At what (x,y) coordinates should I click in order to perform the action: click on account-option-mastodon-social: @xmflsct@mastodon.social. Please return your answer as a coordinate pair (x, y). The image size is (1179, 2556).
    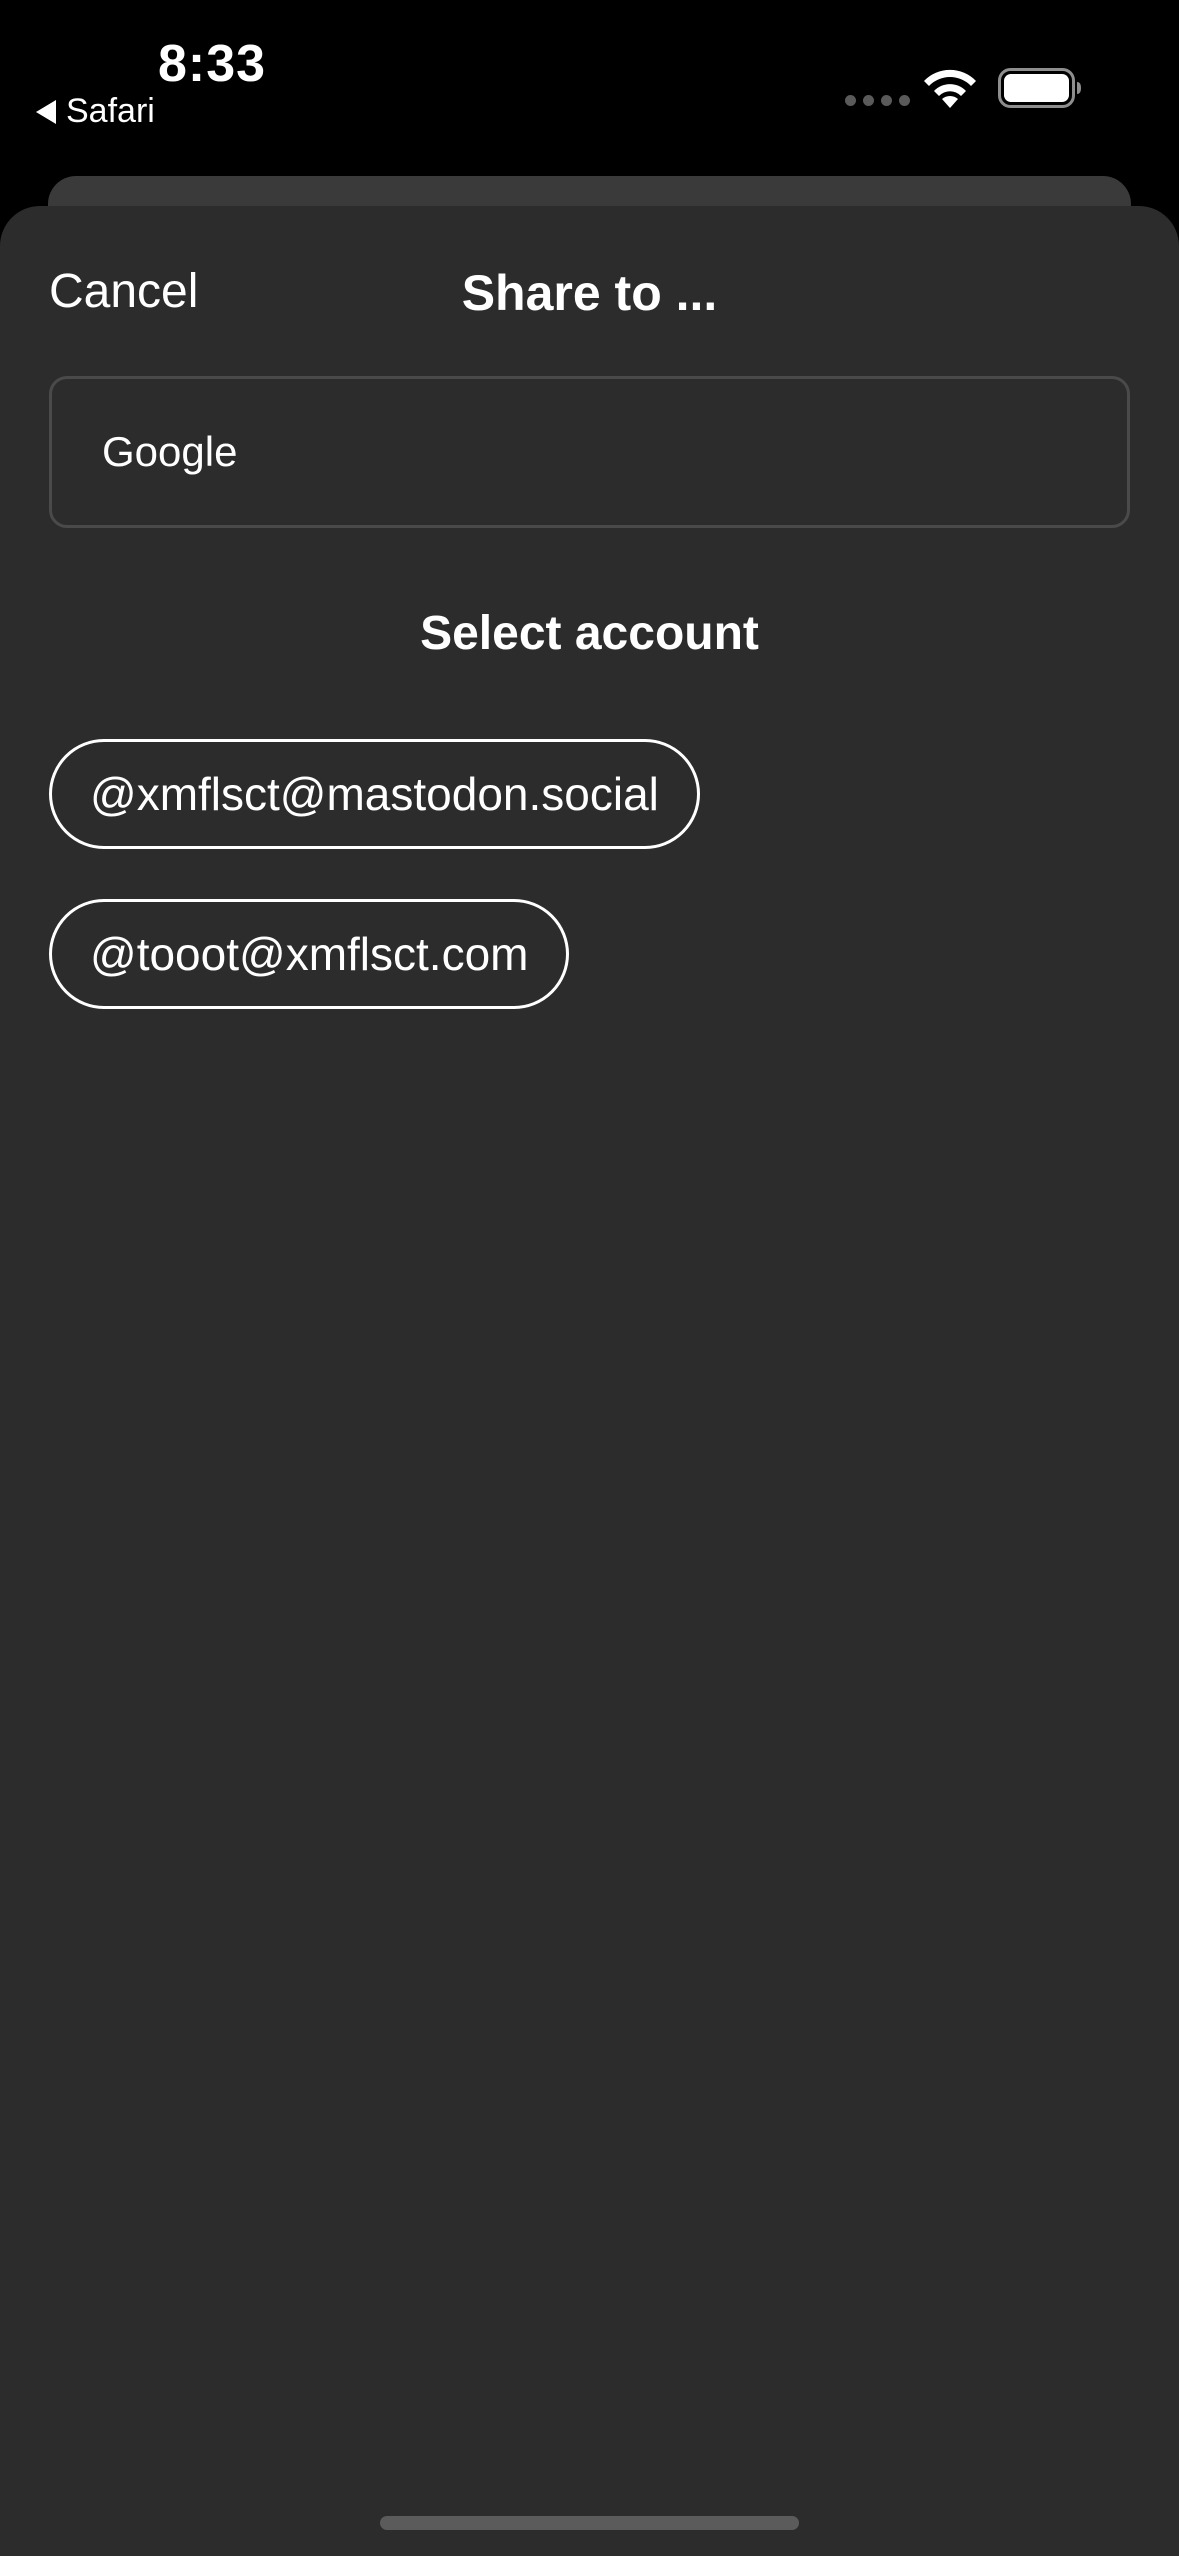
    Looking at the image, I should click on (374, 794).